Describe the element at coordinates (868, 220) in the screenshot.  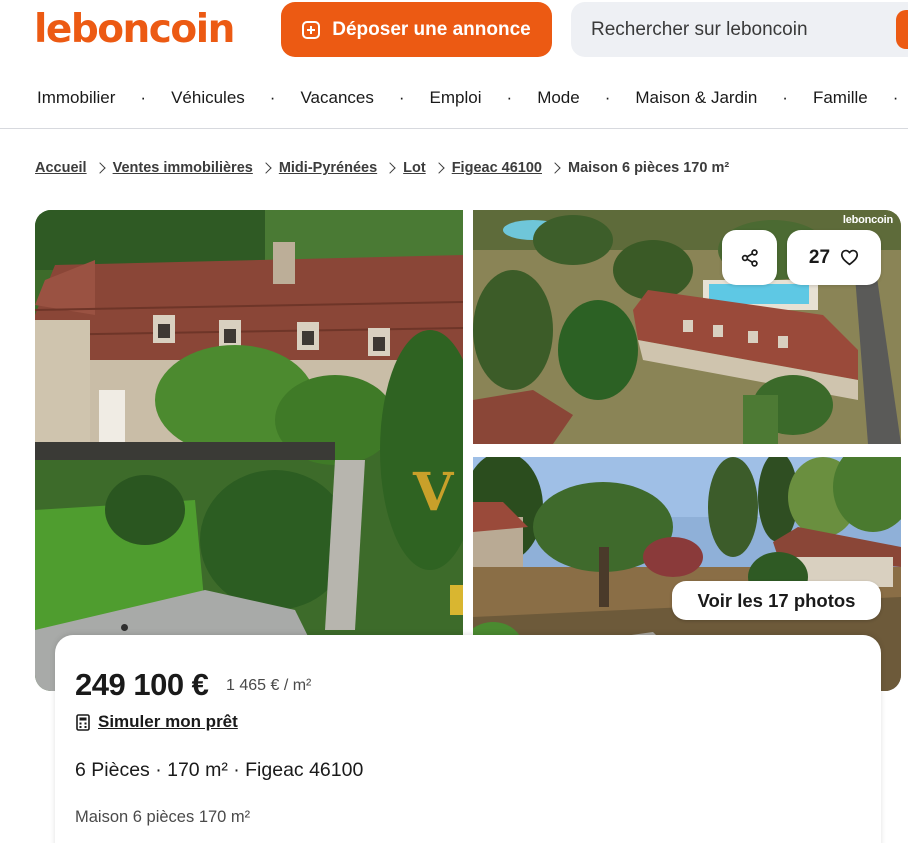
I see `photo-watermark: leboncoin` at that location.